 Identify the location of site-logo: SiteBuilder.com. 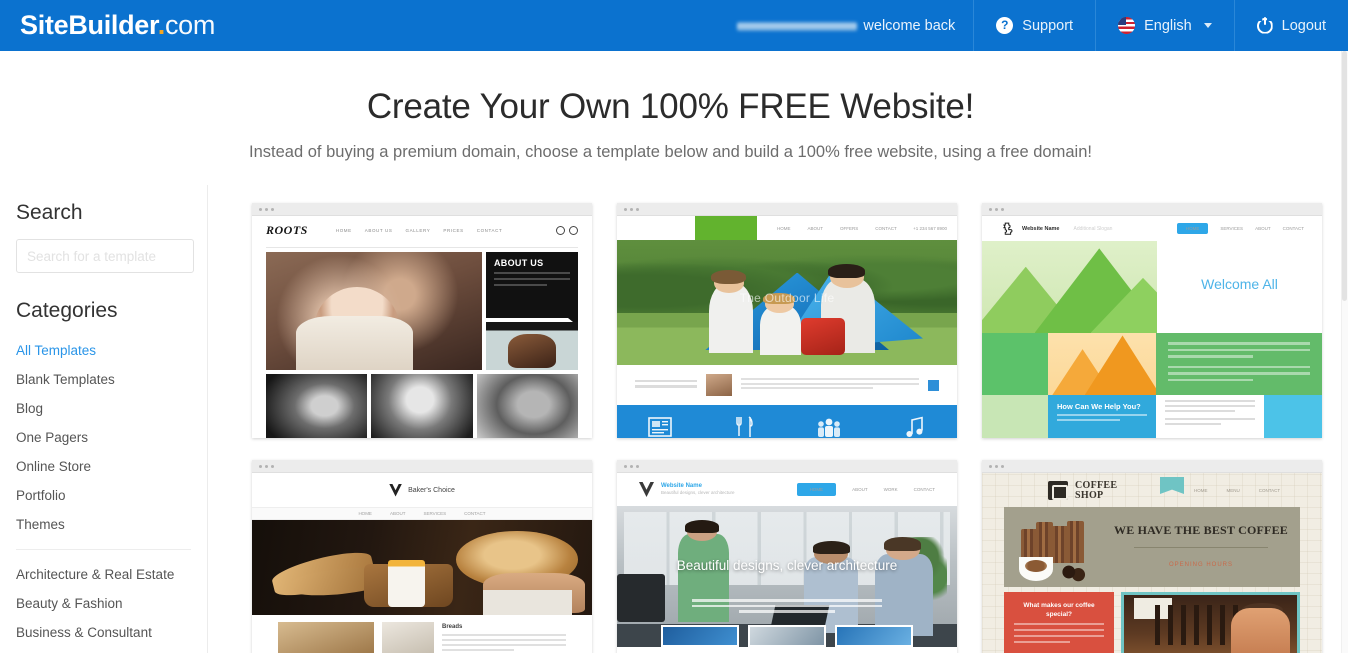
(117, 25).